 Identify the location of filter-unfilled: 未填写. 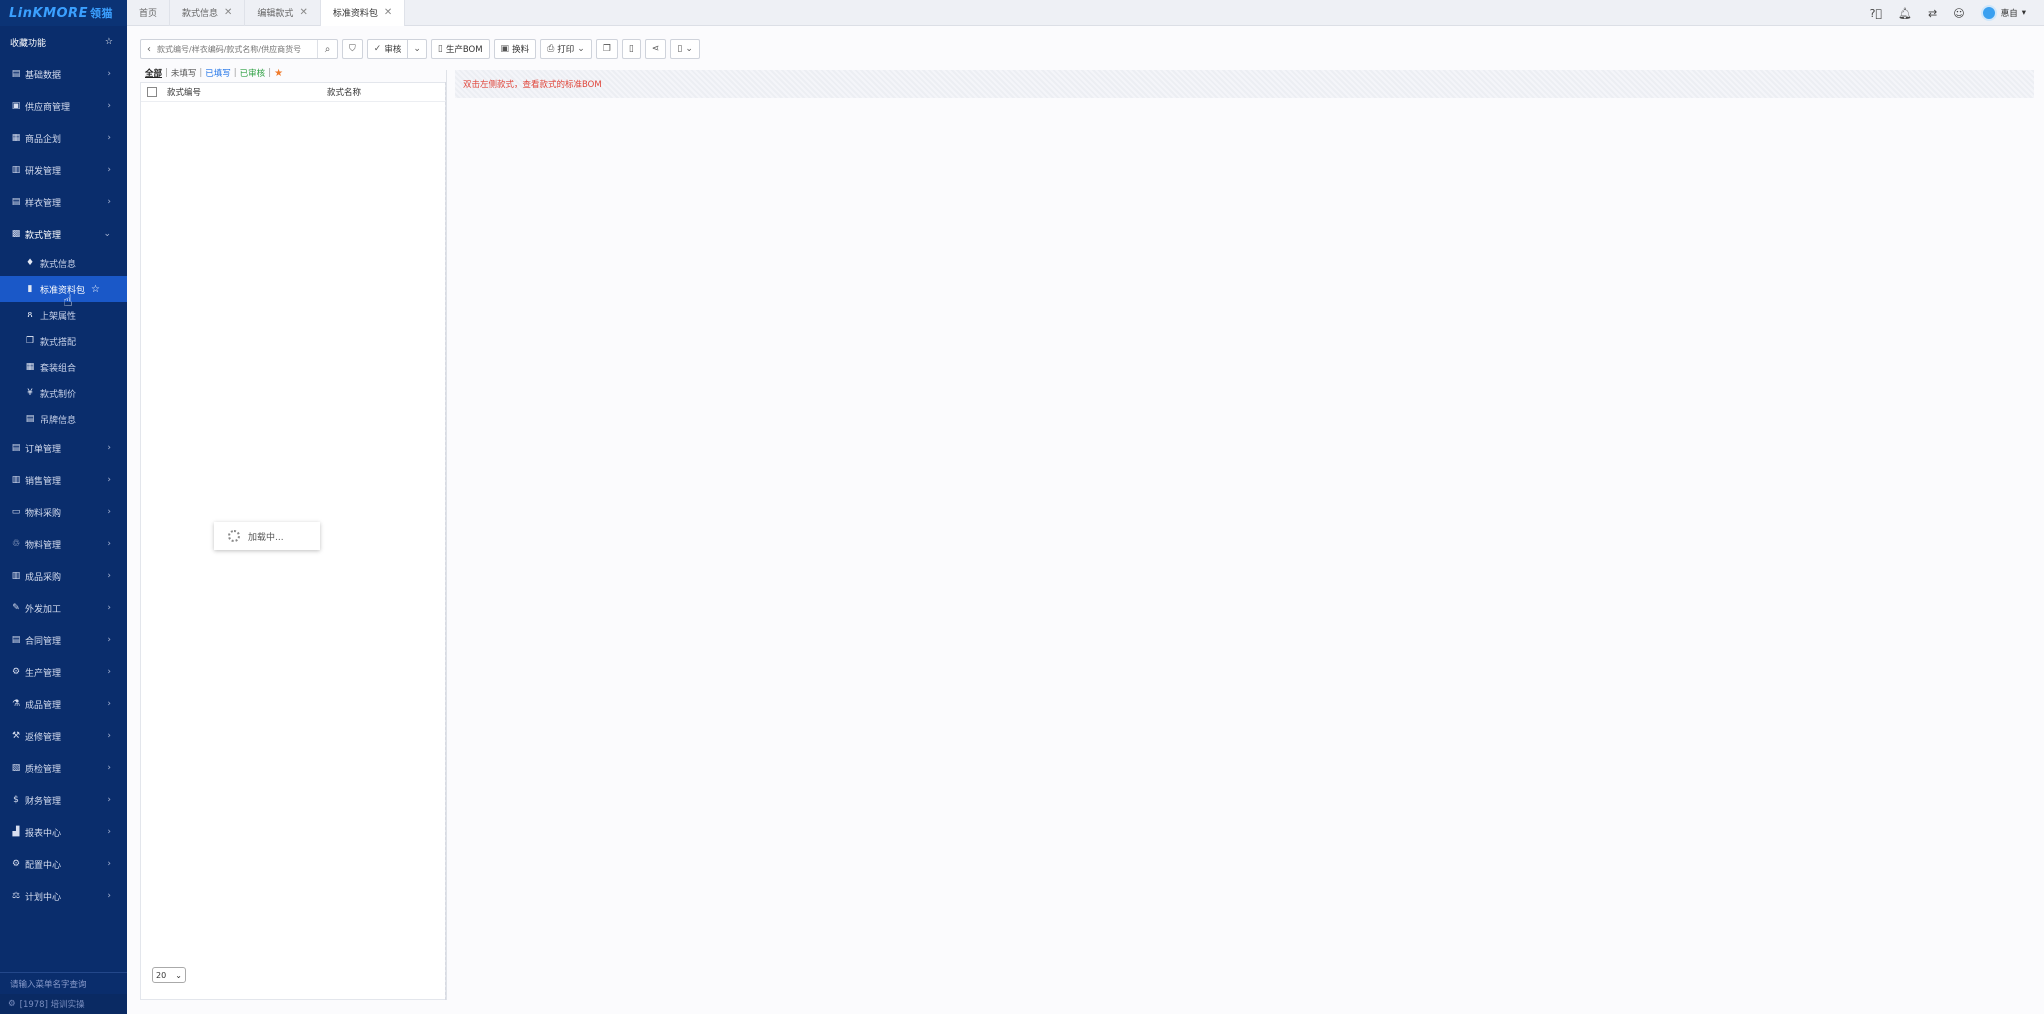
(184, 73).